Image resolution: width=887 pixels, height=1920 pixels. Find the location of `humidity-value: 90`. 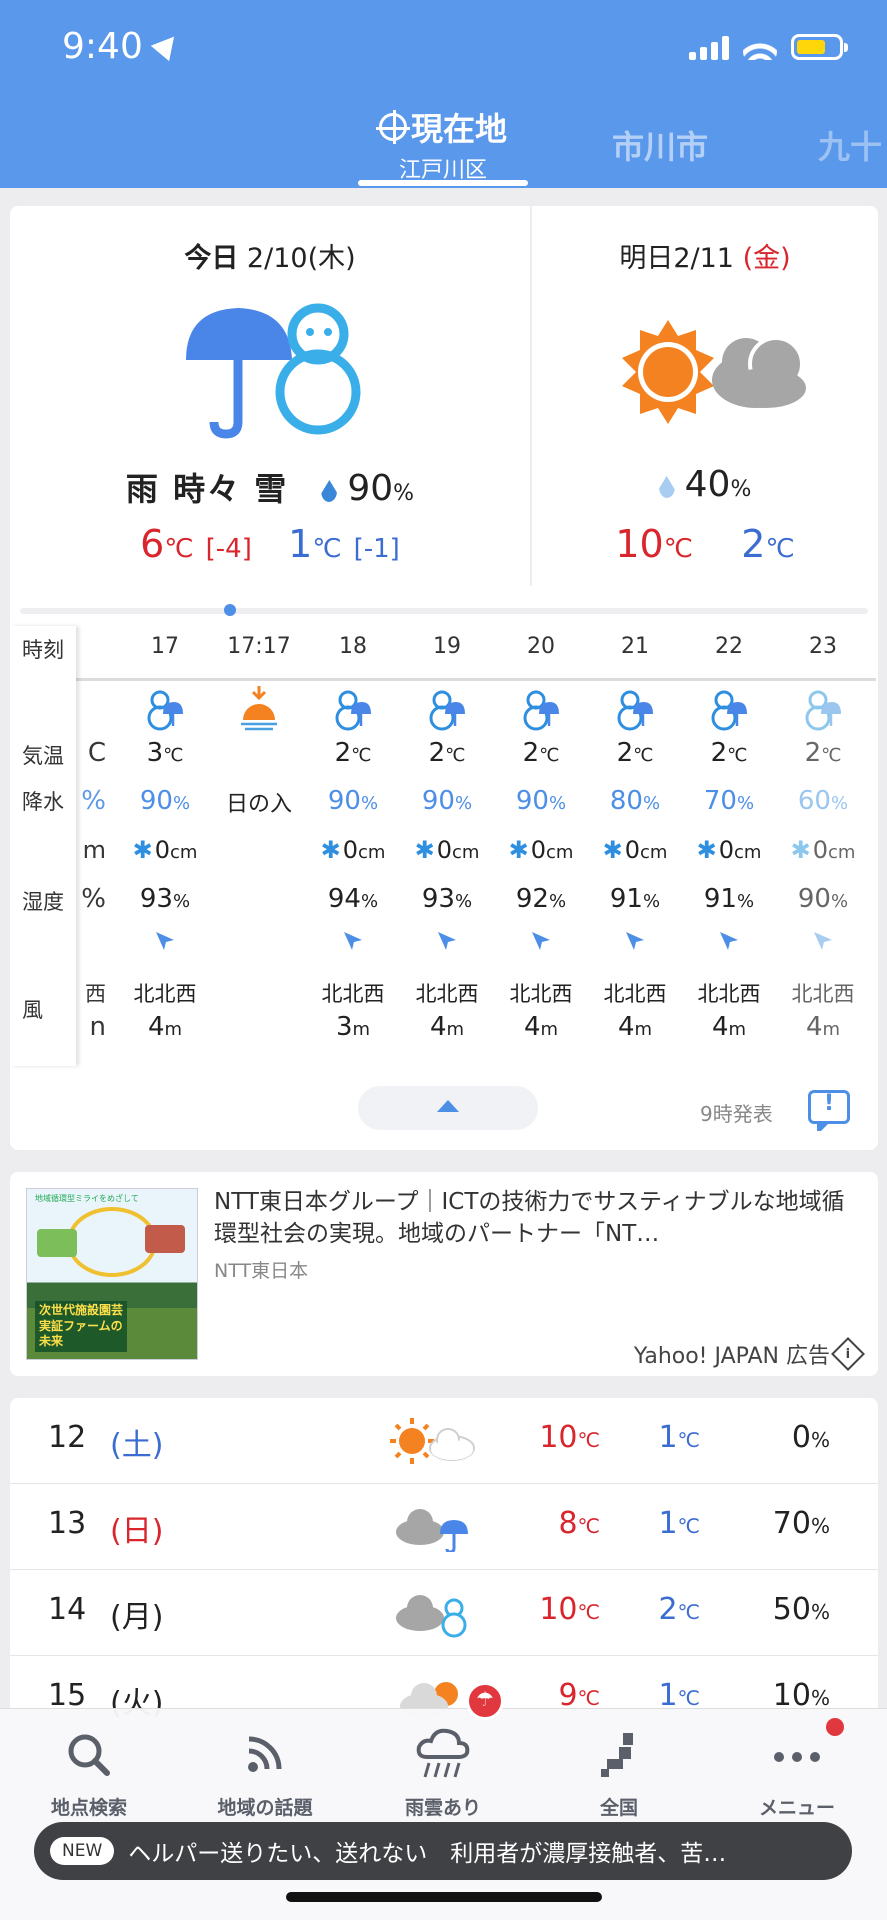

humidity-value: 90 is located at coordinates (814, 899).